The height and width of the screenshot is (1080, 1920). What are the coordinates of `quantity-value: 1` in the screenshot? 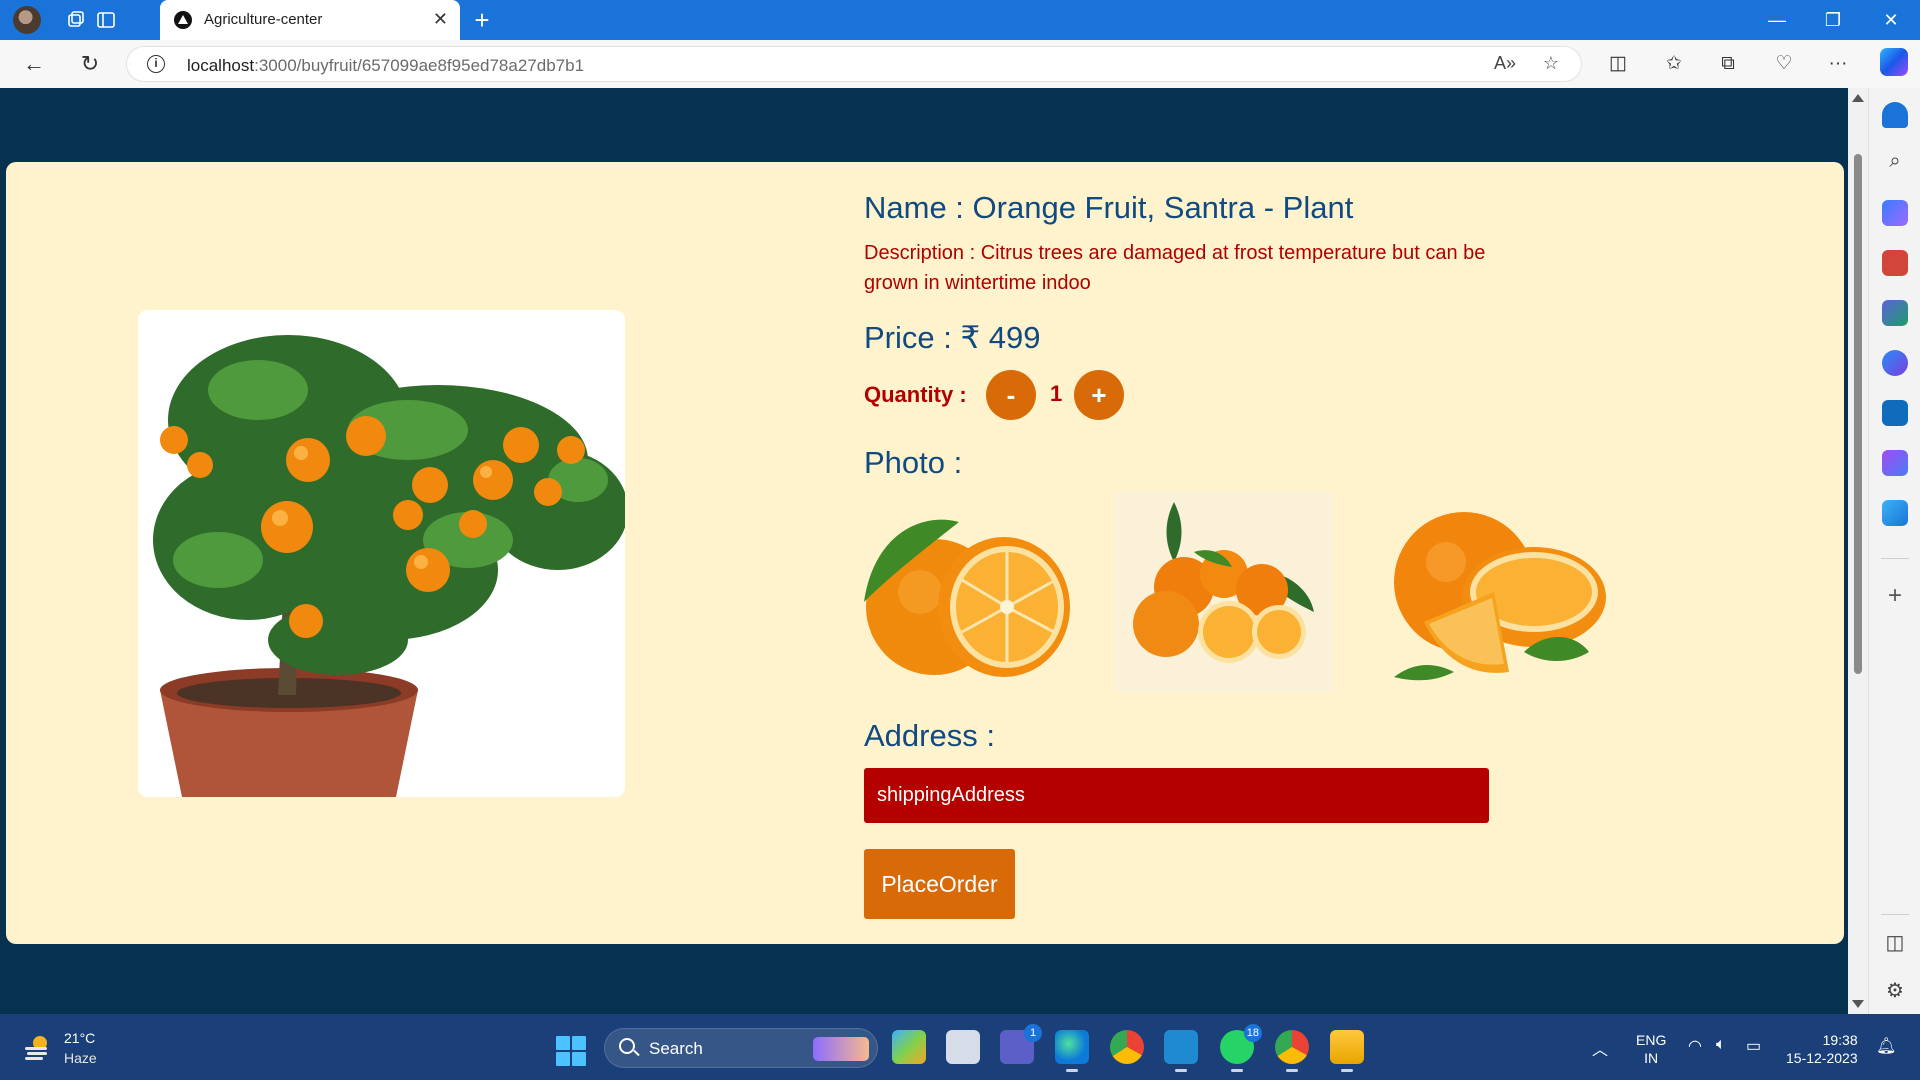 It's located at (1056, 393).